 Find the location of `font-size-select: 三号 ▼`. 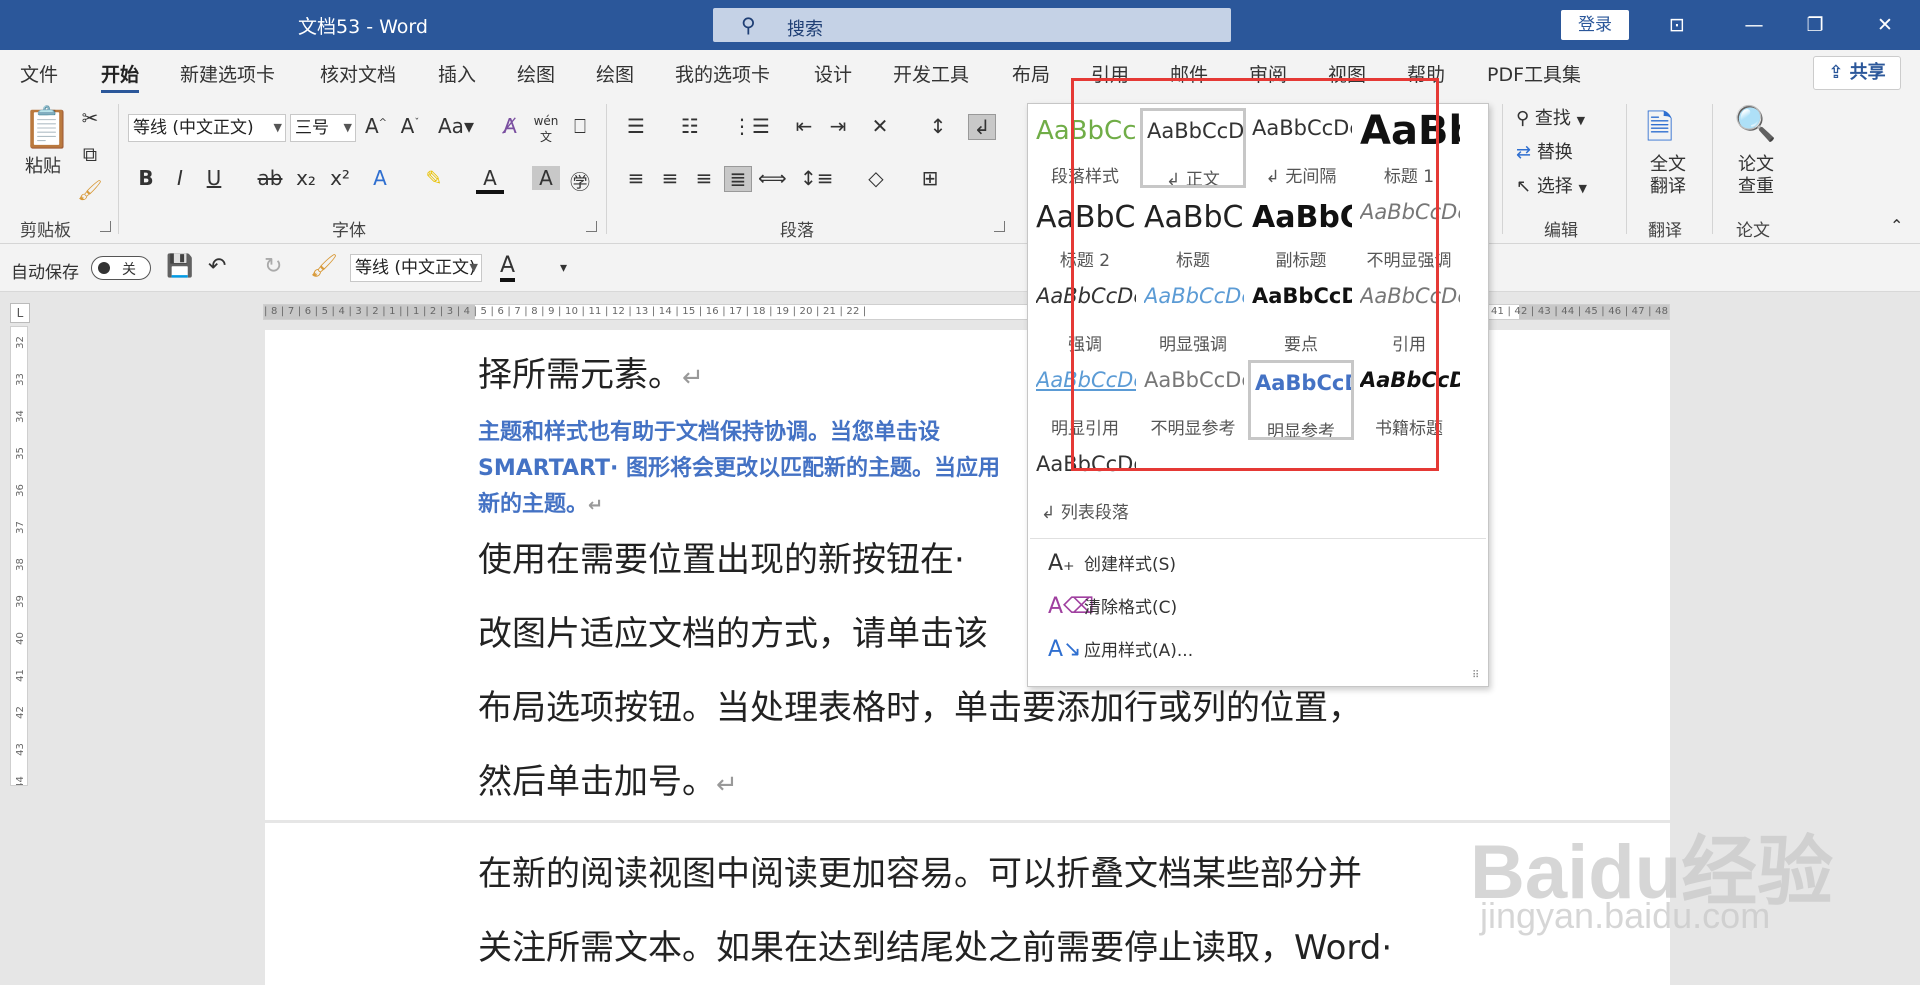

font-size-select: 三号 ▼ is located at coordinates (323, 128).